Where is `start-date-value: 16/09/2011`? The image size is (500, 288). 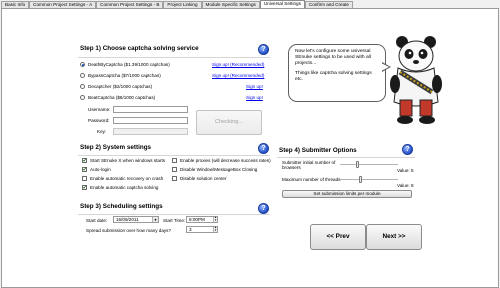
start-date-value: 16/09/2011 is located at coordinates (127, 219).